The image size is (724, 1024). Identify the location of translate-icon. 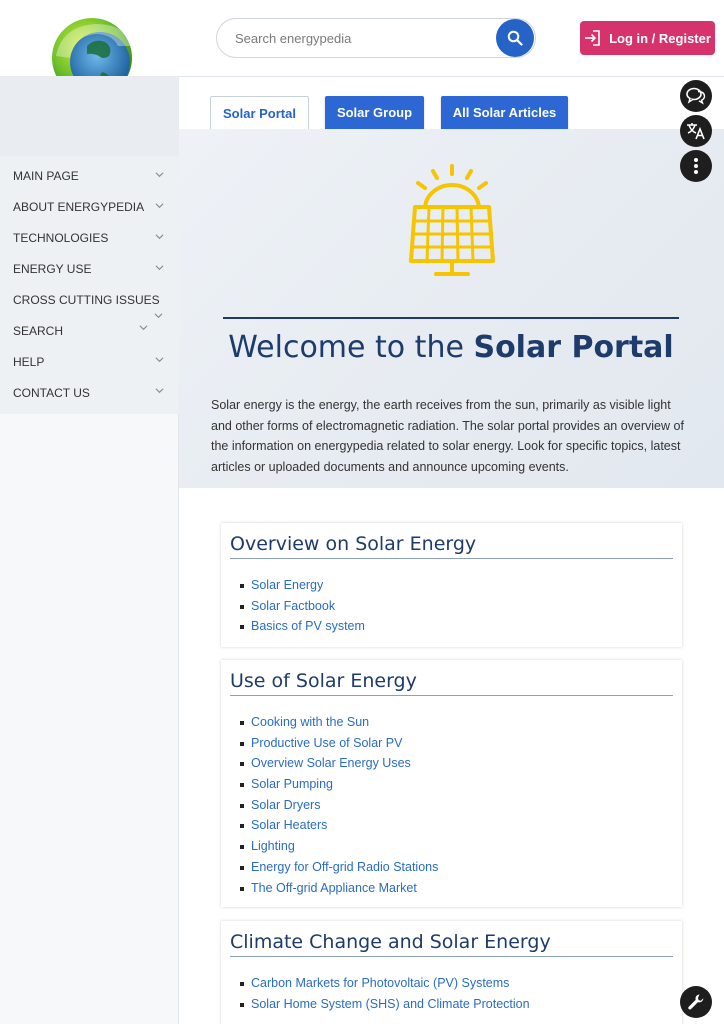
(696, 131).